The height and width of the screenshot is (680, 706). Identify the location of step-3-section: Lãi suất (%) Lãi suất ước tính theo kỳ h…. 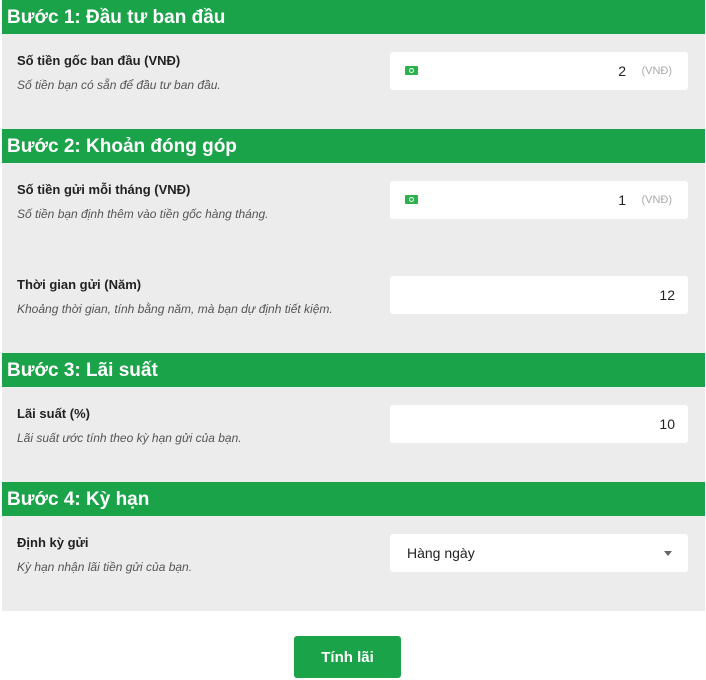
(353, 434).